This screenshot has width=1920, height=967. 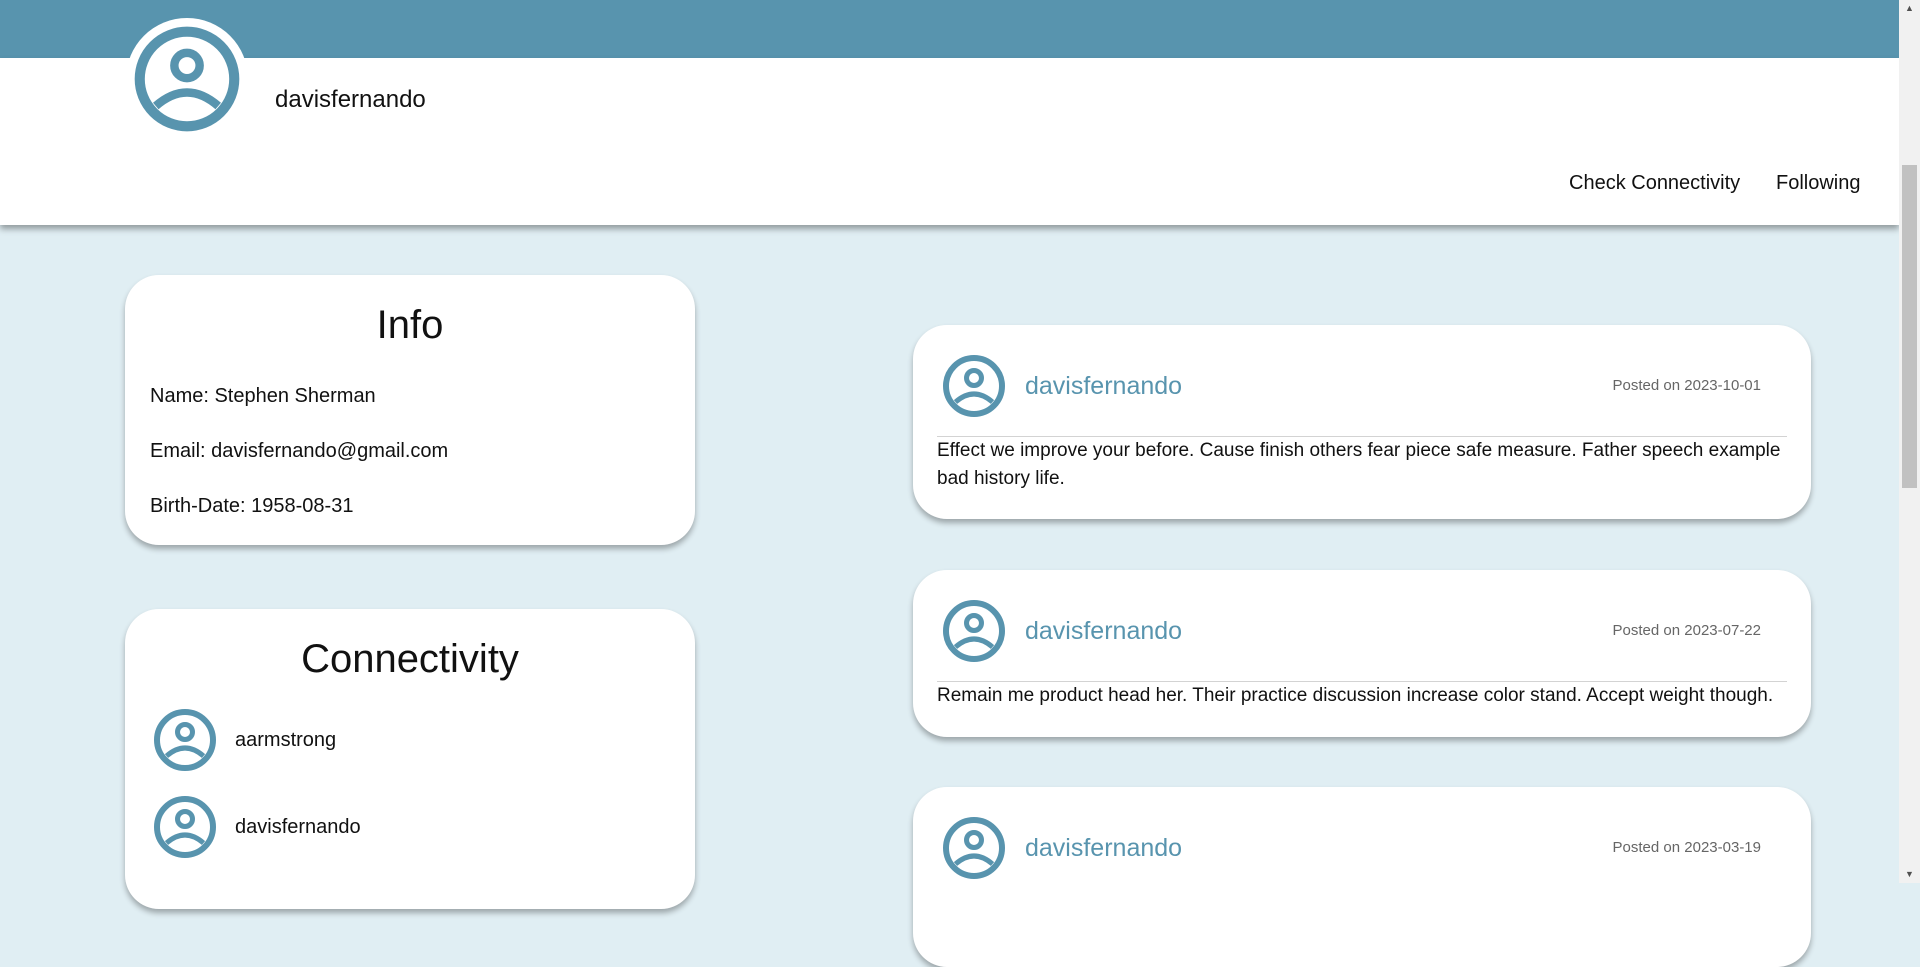 I want to click on connection-item: davisfernando, so click(x=257, y=827).